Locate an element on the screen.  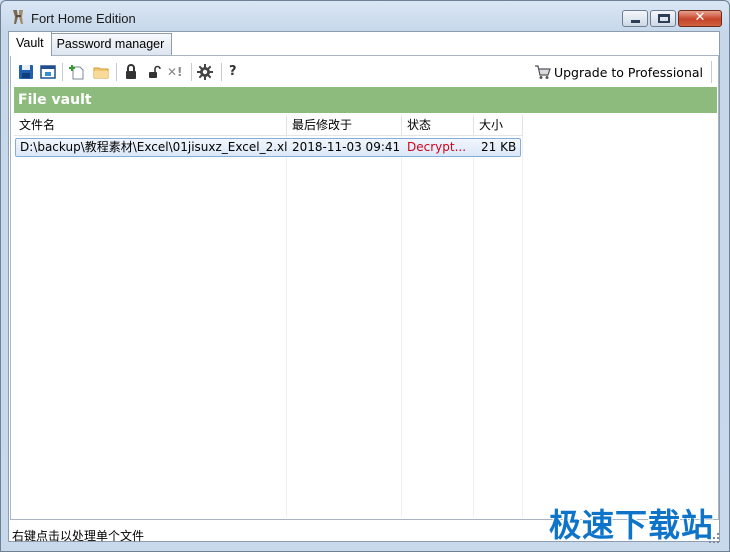
window-title: Fort Home Edition is located at coordinates (83, 18).